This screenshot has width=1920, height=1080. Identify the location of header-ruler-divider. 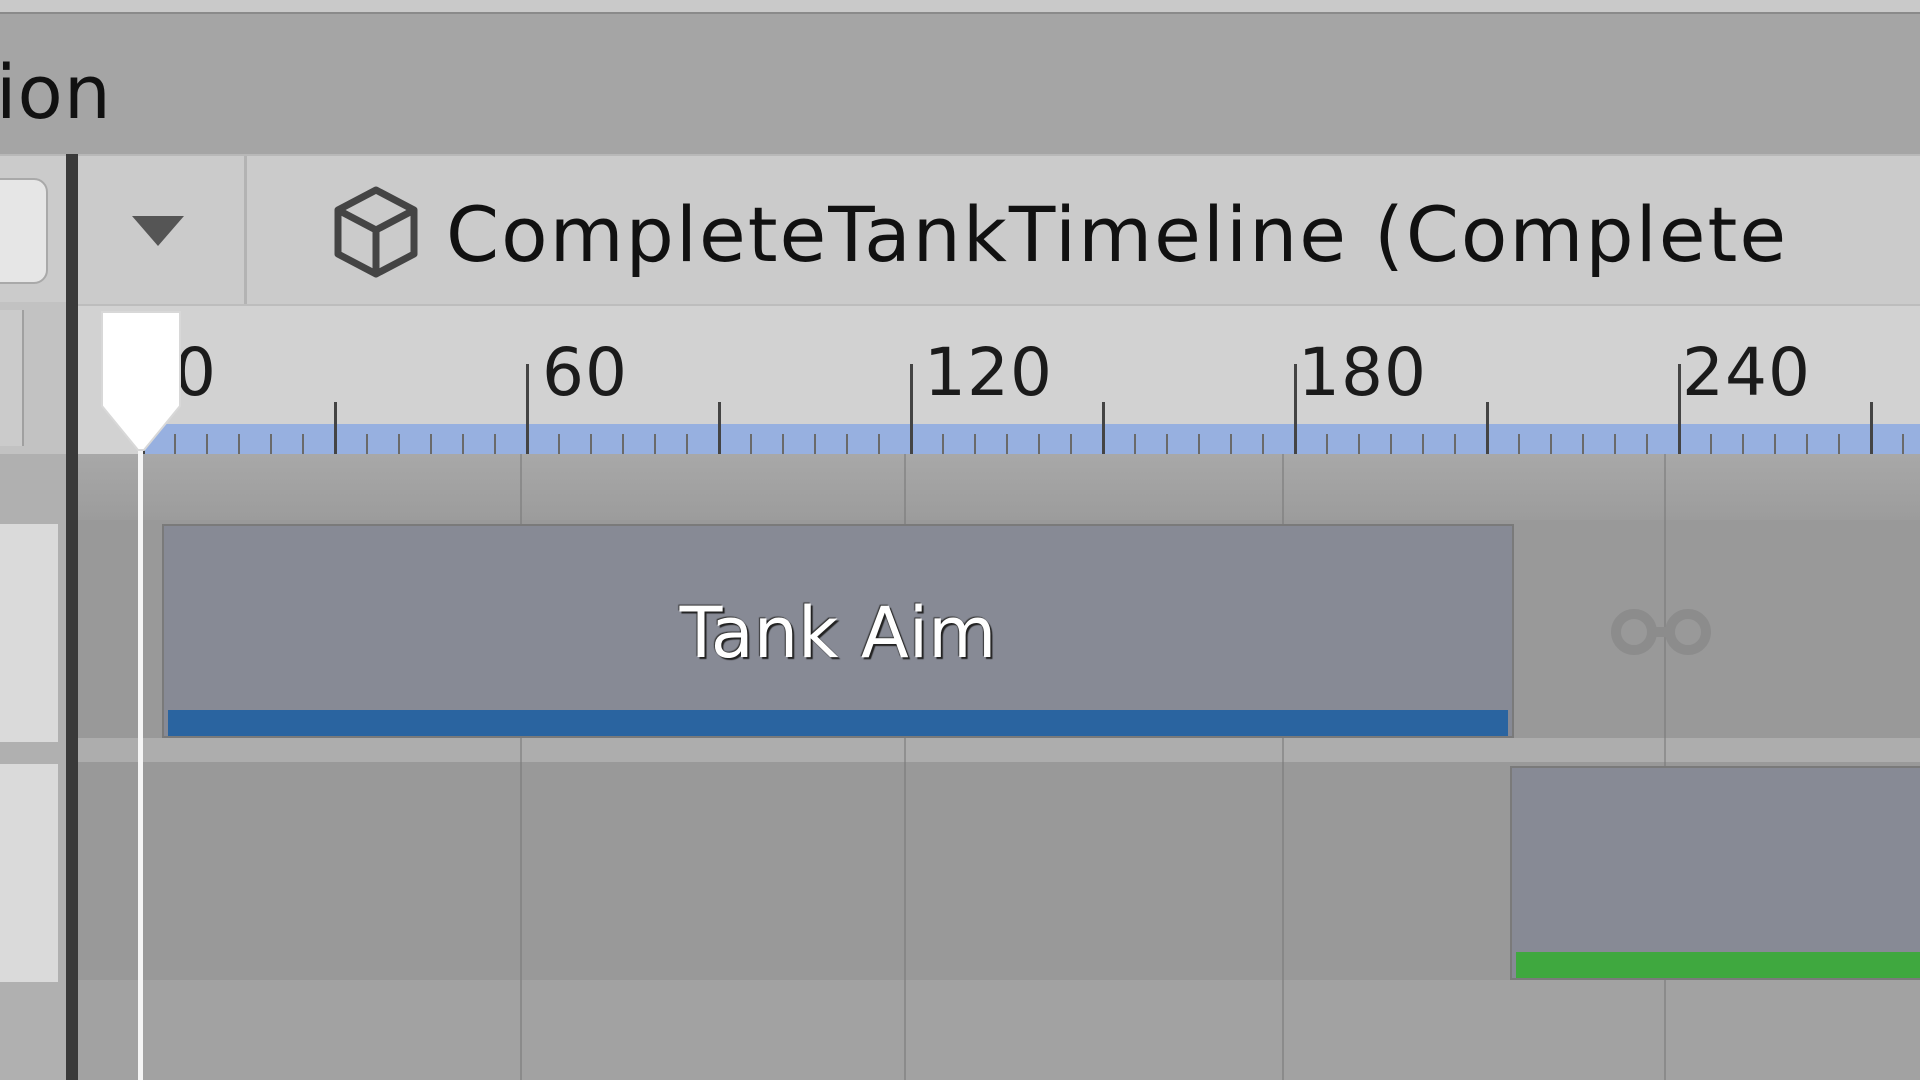
(12, 378).